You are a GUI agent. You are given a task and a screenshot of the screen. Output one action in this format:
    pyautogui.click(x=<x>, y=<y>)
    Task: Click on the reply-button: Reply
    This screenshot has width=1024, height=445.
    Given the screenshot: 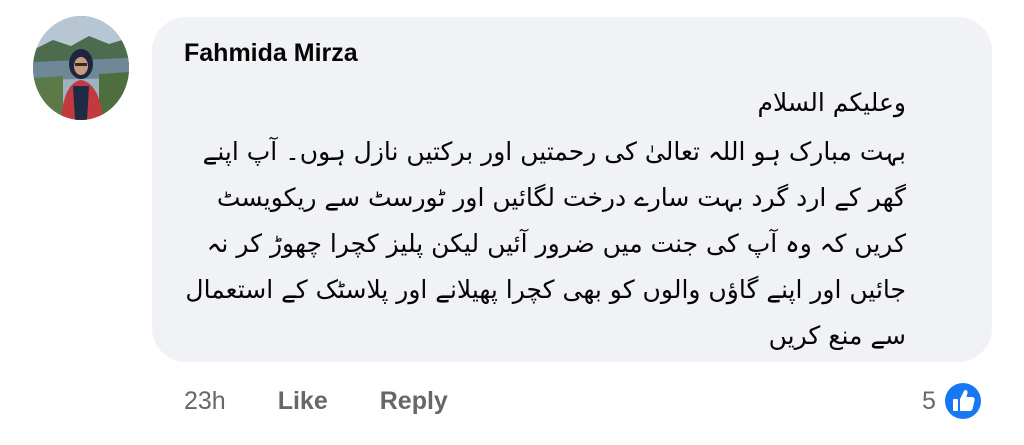 What is the action you would take?
    pyautogui.click(x=414, y=401)
    